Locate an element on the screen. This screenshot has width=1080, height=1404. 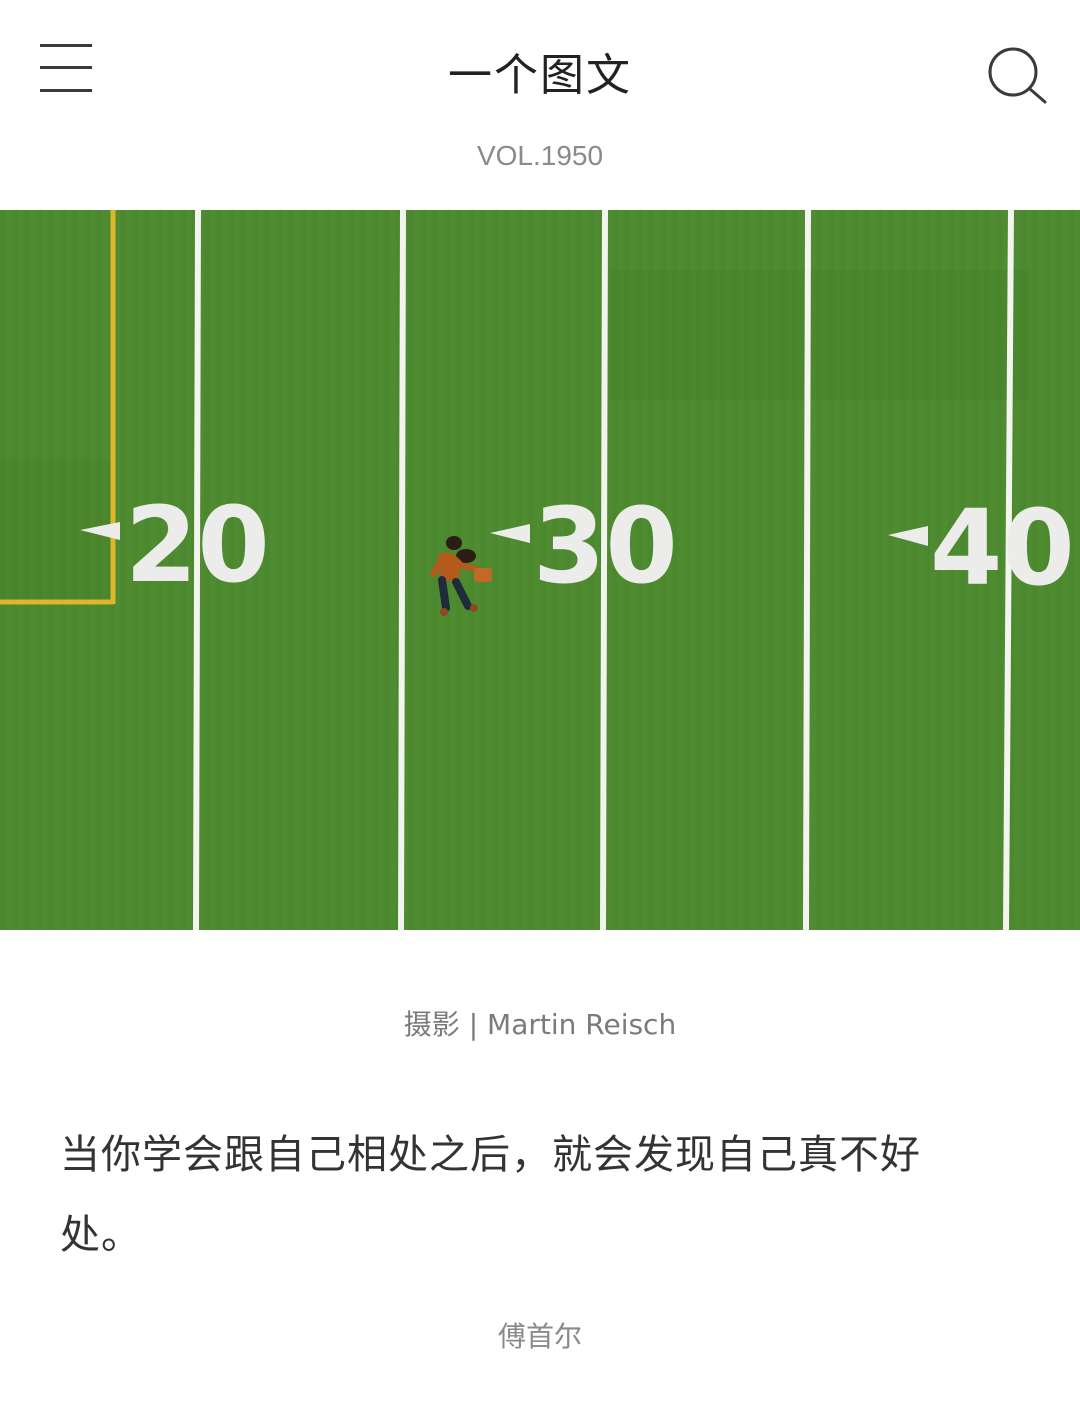
search-icon is located at coordinates (1017, 75).